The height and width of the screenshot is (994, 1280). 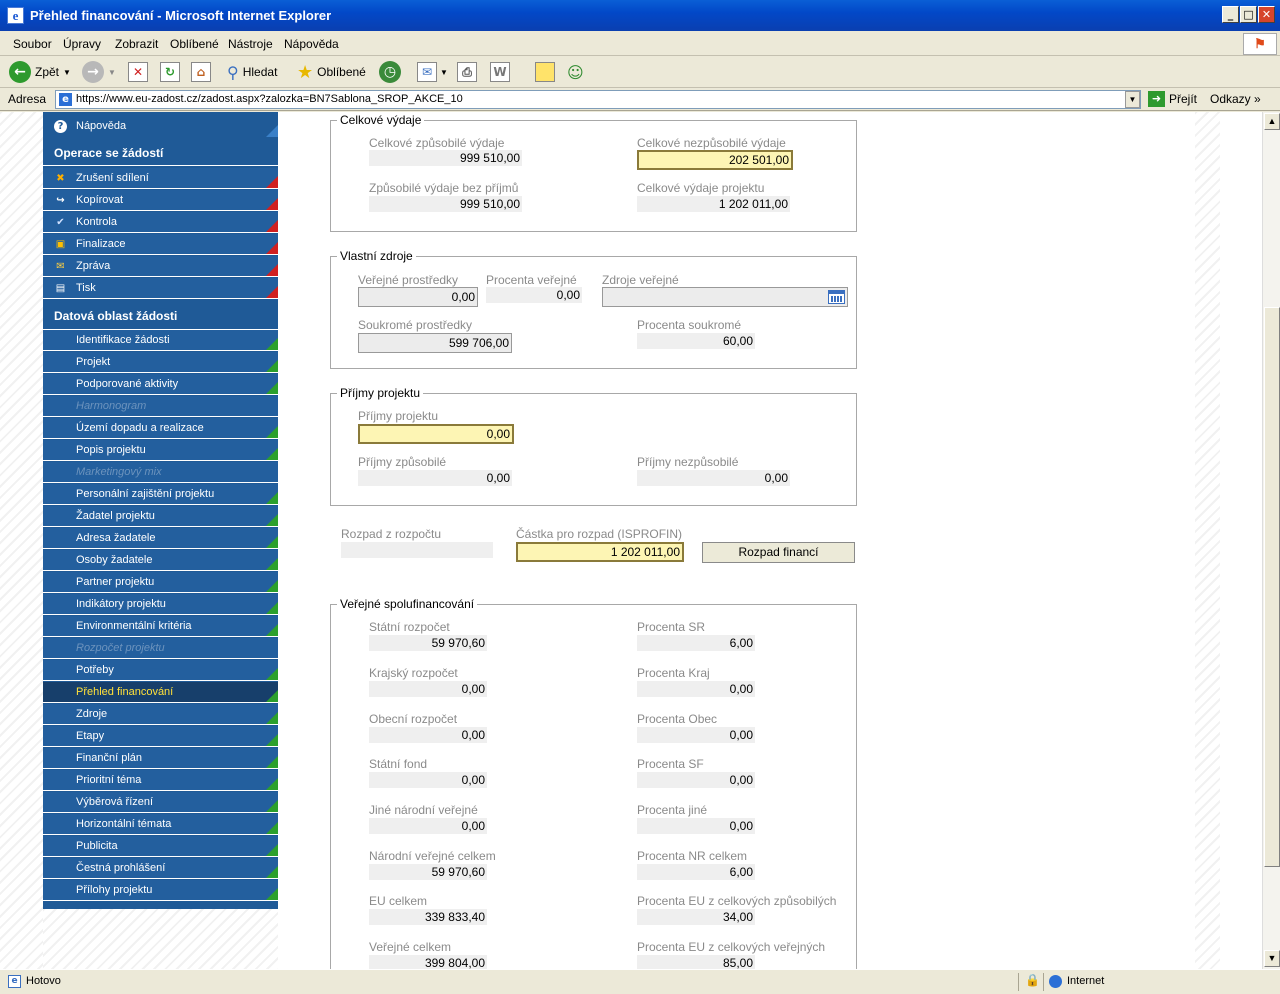 I want to click on forward-arrow-icon: →, so click(x=93, y=72).